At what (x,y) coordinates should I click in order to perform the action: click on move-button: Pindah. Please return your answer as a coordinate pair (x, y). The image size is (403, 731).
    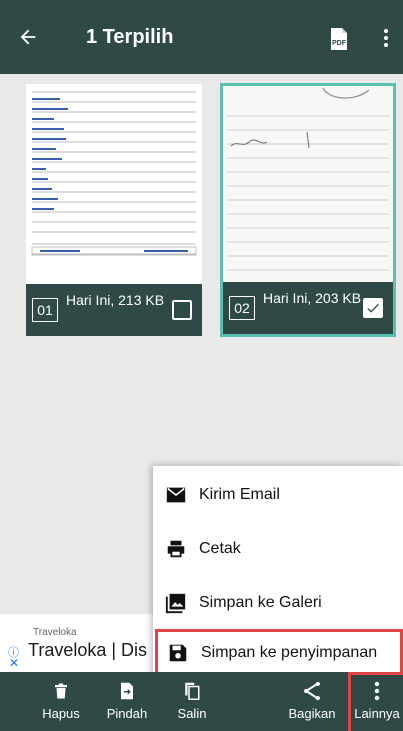
    Looking at the image, I should click on (127, 701).